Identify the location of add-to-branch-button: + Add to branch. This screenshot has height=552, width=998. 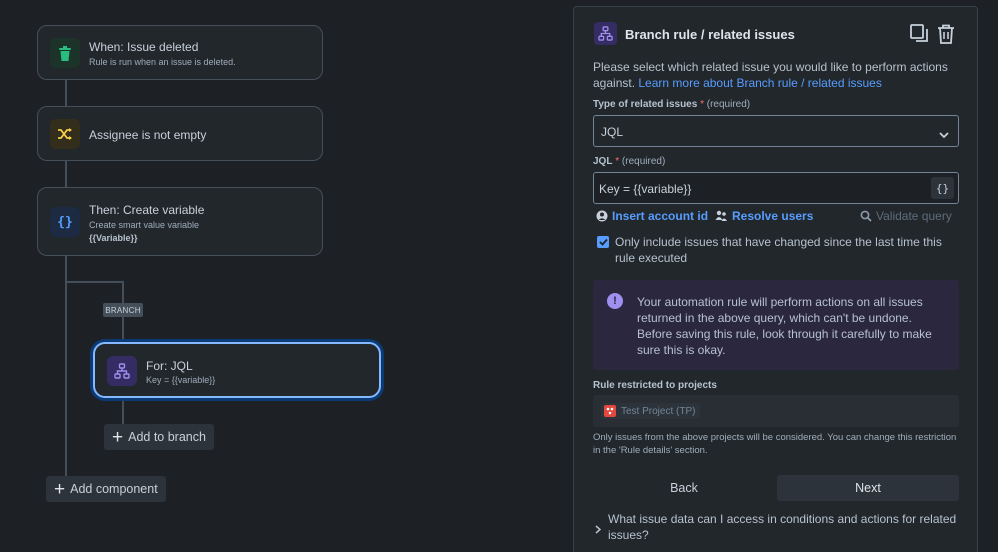
(159, 437).